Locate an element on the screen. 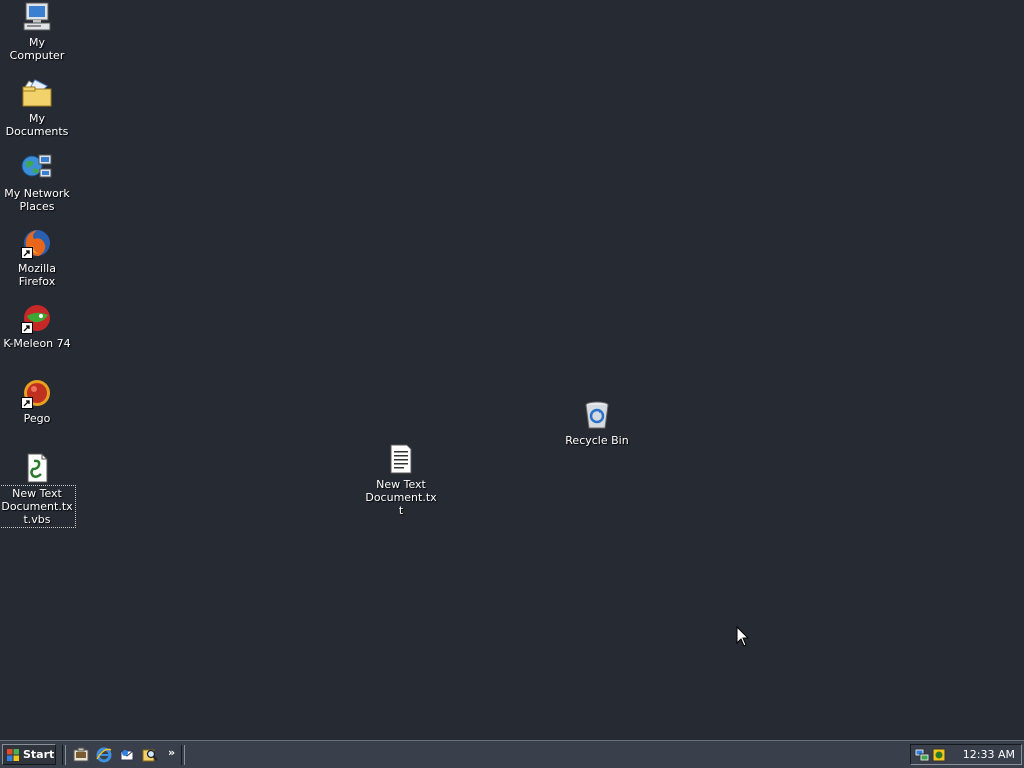 This screenshot has width=1024, height=768. internet-explorer-icon is located at coordinates (104, 755).